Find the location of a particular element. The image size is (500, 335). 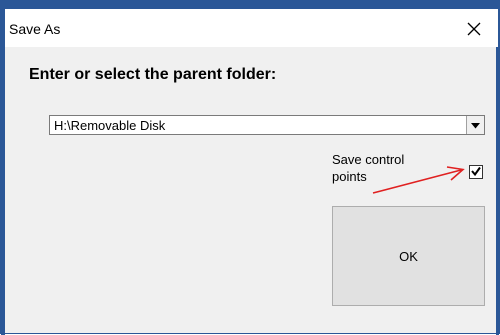

close-icon is located at coordinates (474, 29).